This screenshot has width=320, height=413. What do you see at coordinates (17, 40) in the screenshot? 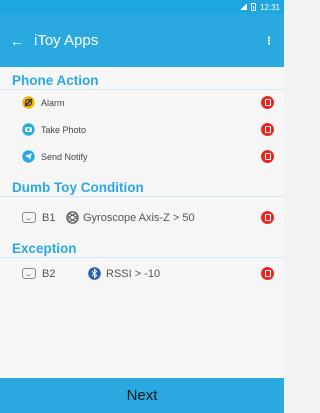
I see `back-button: ←` at bounding box center [17, 40].